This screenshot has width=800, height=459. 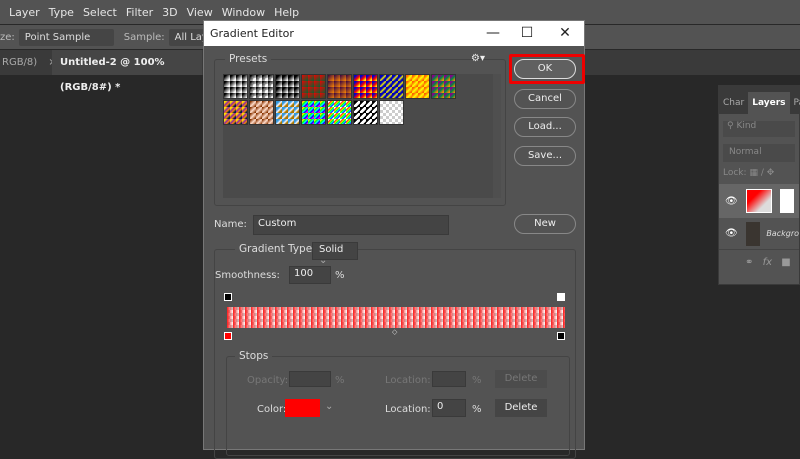 I want to click on preset-swatch-violet-orange, so click(x=339, y=86).